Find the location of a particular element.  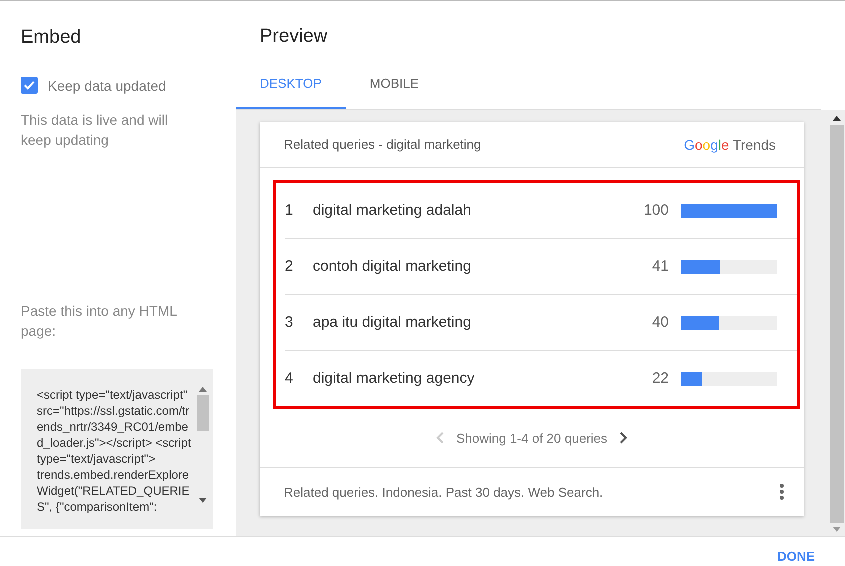

tab: DESKTOP is located at coordinates (291, 92).